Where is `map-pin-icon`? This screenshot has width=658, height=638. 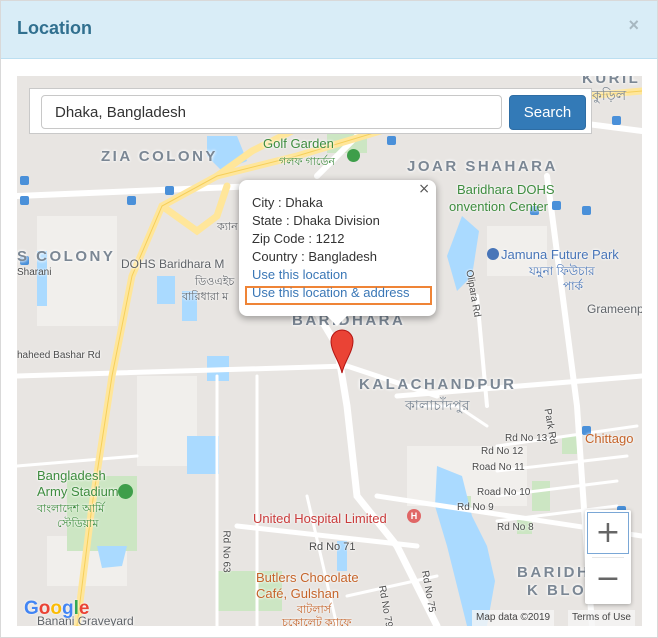 map-pin-icon is located at coordinates (342, 351).